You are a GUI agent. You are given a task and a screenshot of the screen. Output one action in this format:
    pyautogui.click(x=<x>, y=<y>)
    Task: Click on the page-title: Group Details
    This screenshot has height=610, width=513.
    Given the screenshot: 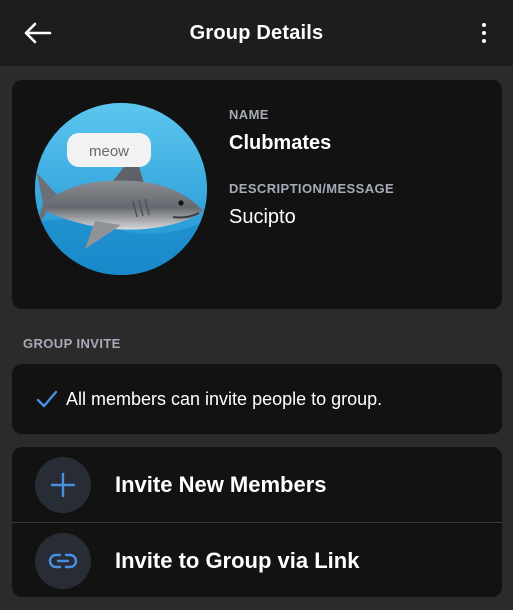 What is the action you would take?
    pyautogui.click(x=256, y=33)
    